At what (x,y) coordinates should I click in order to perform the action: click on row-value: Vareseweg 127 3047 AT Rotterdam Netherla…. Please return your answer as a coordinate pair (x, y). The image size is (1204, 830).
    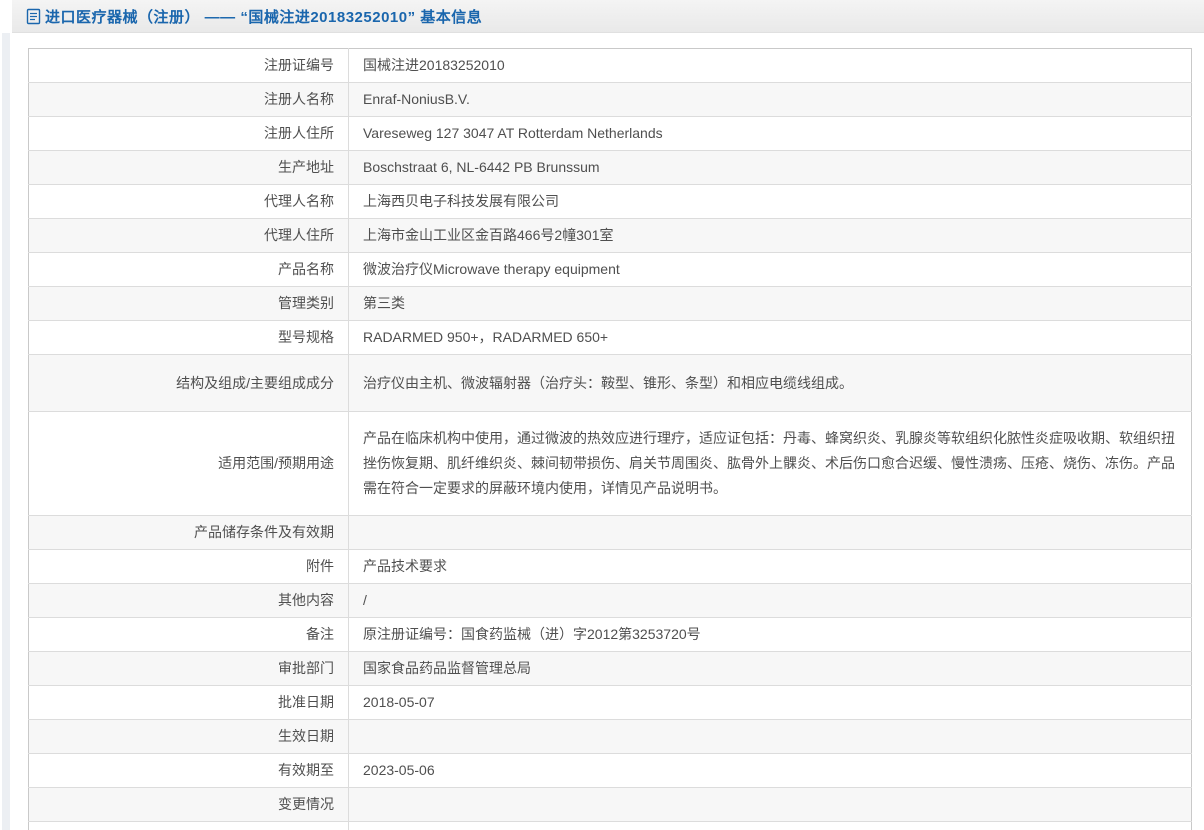
    Looking at the image, I should click on (770, 133).